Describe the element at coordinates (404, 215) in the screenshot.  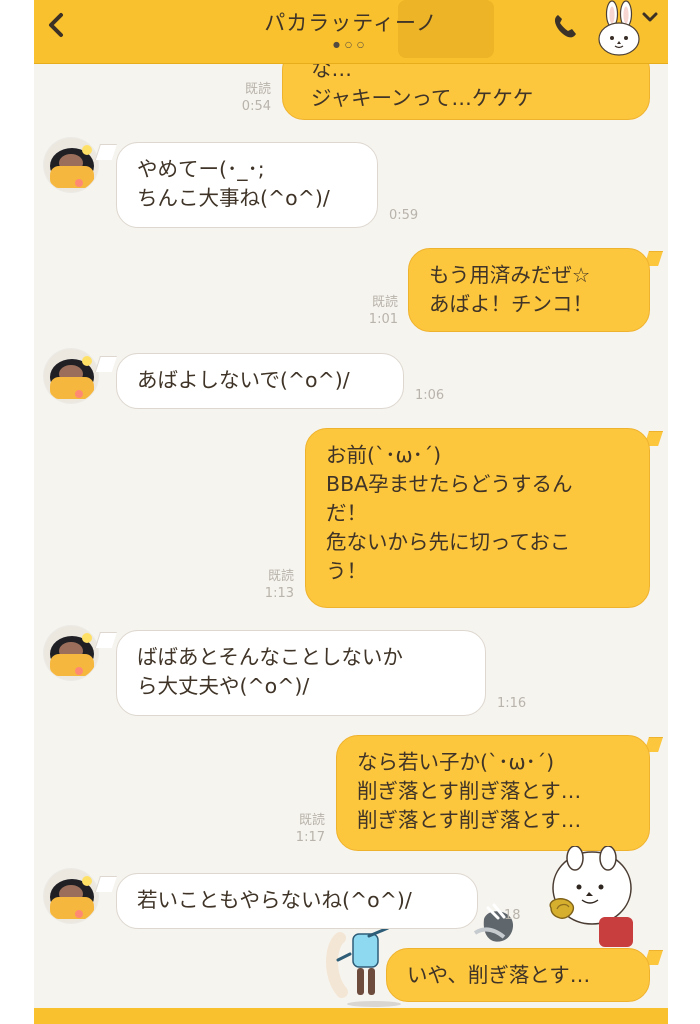
I see `message-time: 0:59` at that location.